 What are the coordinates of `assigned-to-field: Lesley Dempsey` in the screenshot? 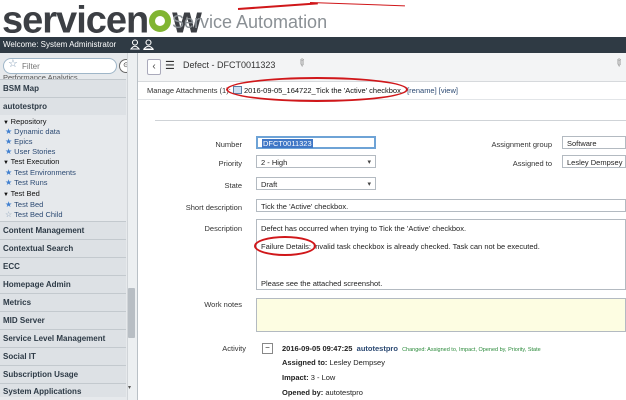 It's located at (594, 161).